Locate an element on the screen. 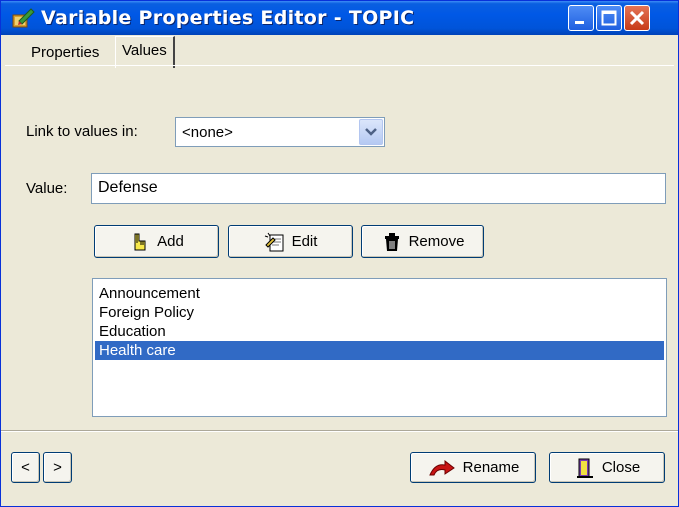  close-window-button is located at coordinates (637, 18).